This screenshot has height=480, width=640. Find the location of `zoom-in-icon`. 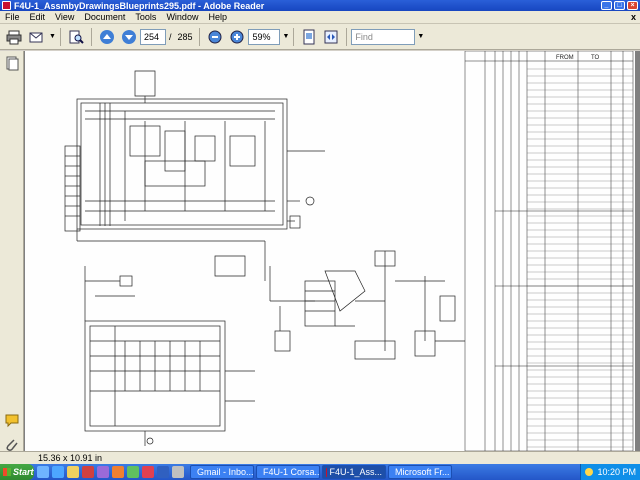

zoom-in-icon is located at coordinates (237, 36).